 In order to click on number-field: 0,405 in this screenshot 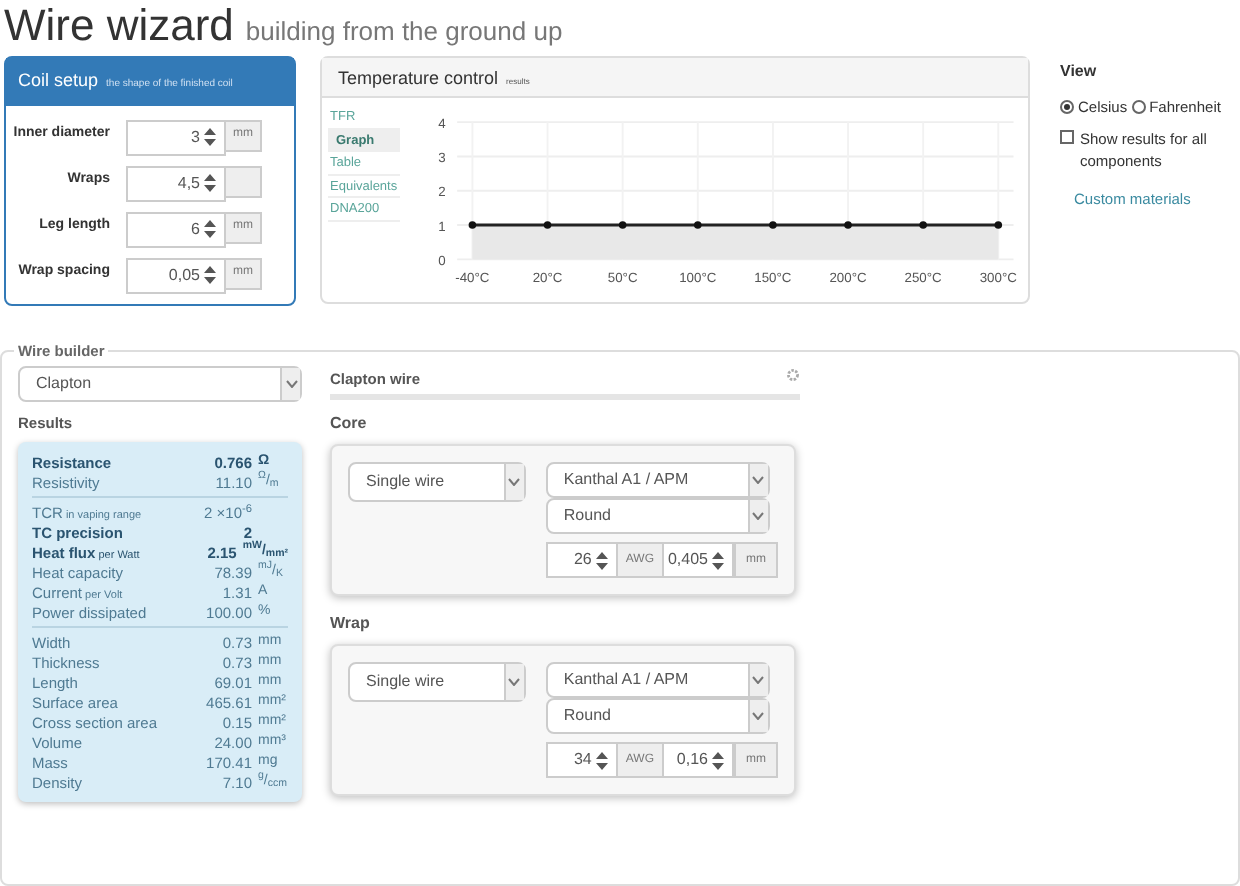, I will do `click(698, 560)`.